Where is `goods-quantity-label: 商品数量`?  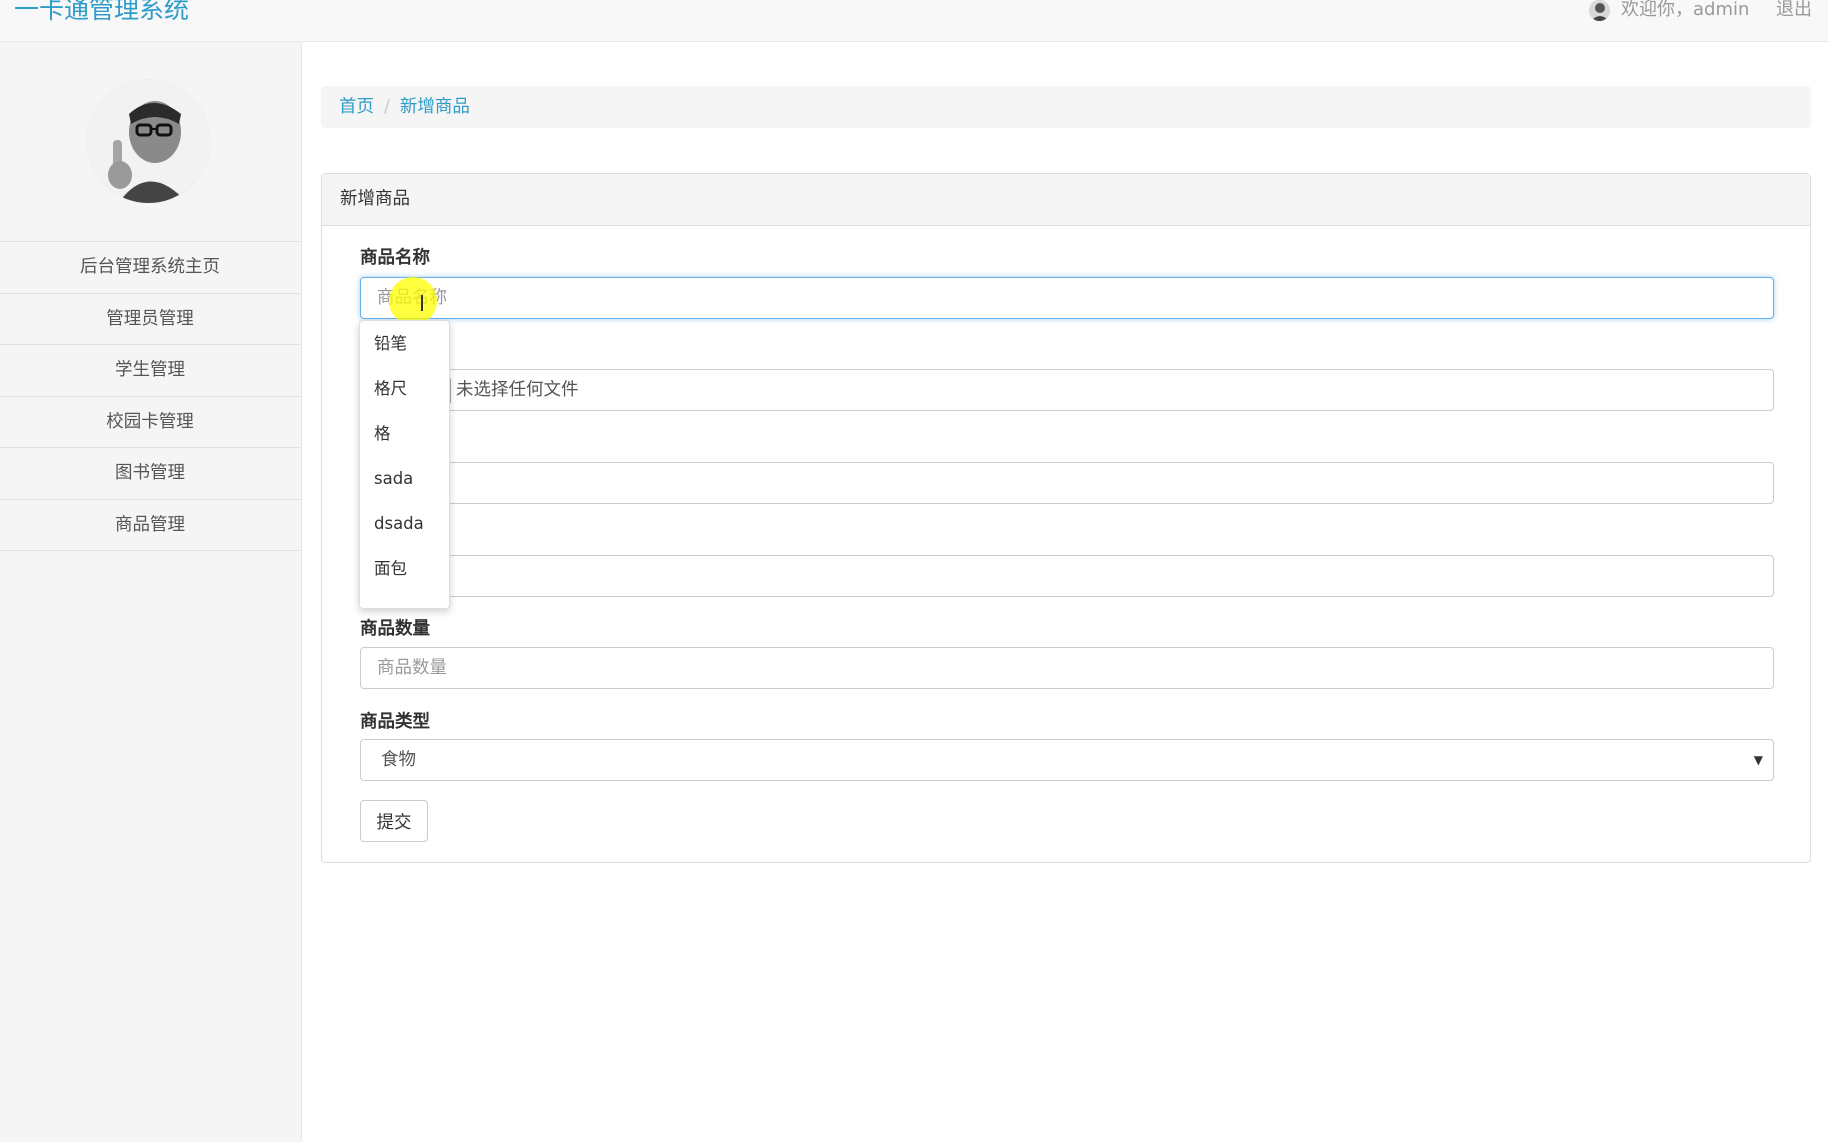 goods-quantity-label: 商品数量 is located at coordinates (395, 629).